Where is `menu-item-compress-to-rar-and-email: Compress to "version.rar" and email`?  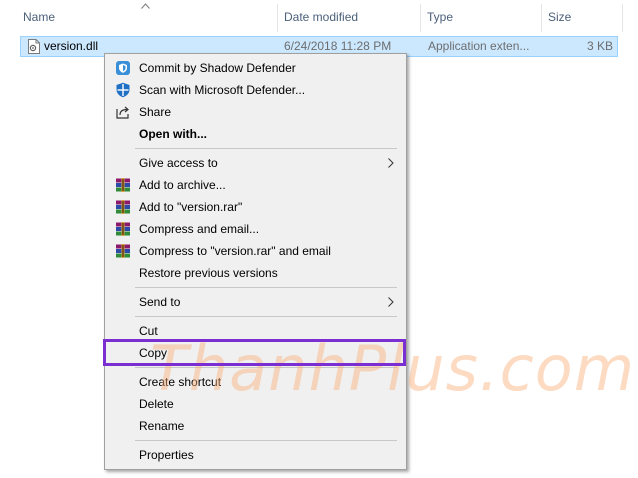
menu-item-compress-to-rar-and-email: Compress to "version.rar" and email is located at coordinates (255, 251).